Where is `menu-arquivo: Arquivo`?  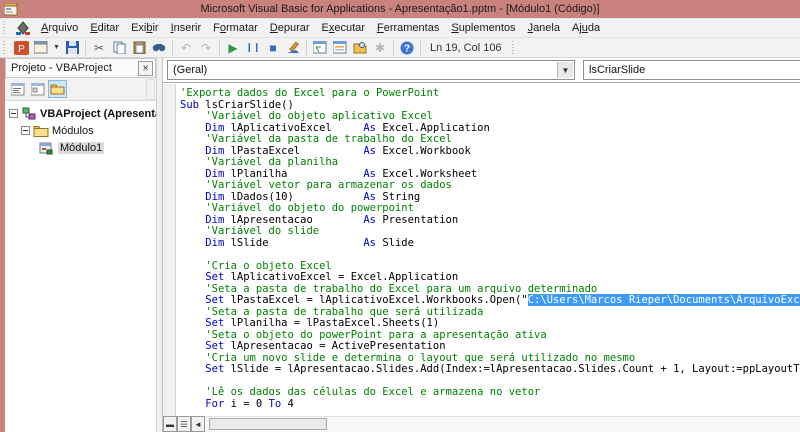
menu-arquivo: Arquivo is located at coordinates (59, 28).